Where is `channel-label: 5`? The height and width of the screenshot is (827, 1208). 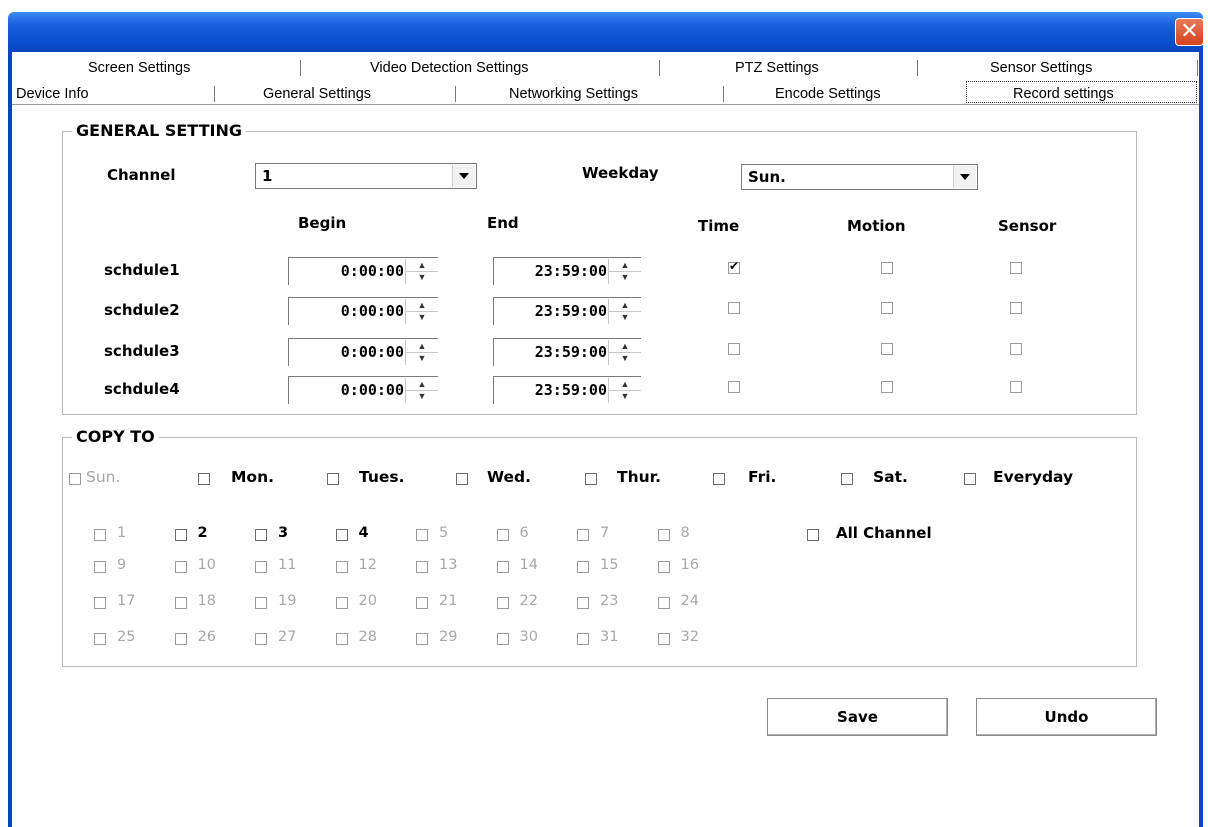 channel-label: 5 is located at coordinates (444, 533).